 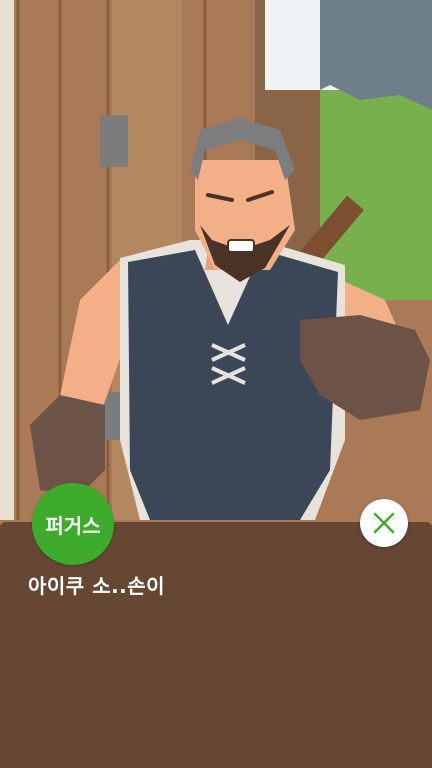 What do you see at coordinates (97, 586) in the screenshot?
I see `dialog-text: 아이쿠 소..손이` at bounding box center [97, 586].